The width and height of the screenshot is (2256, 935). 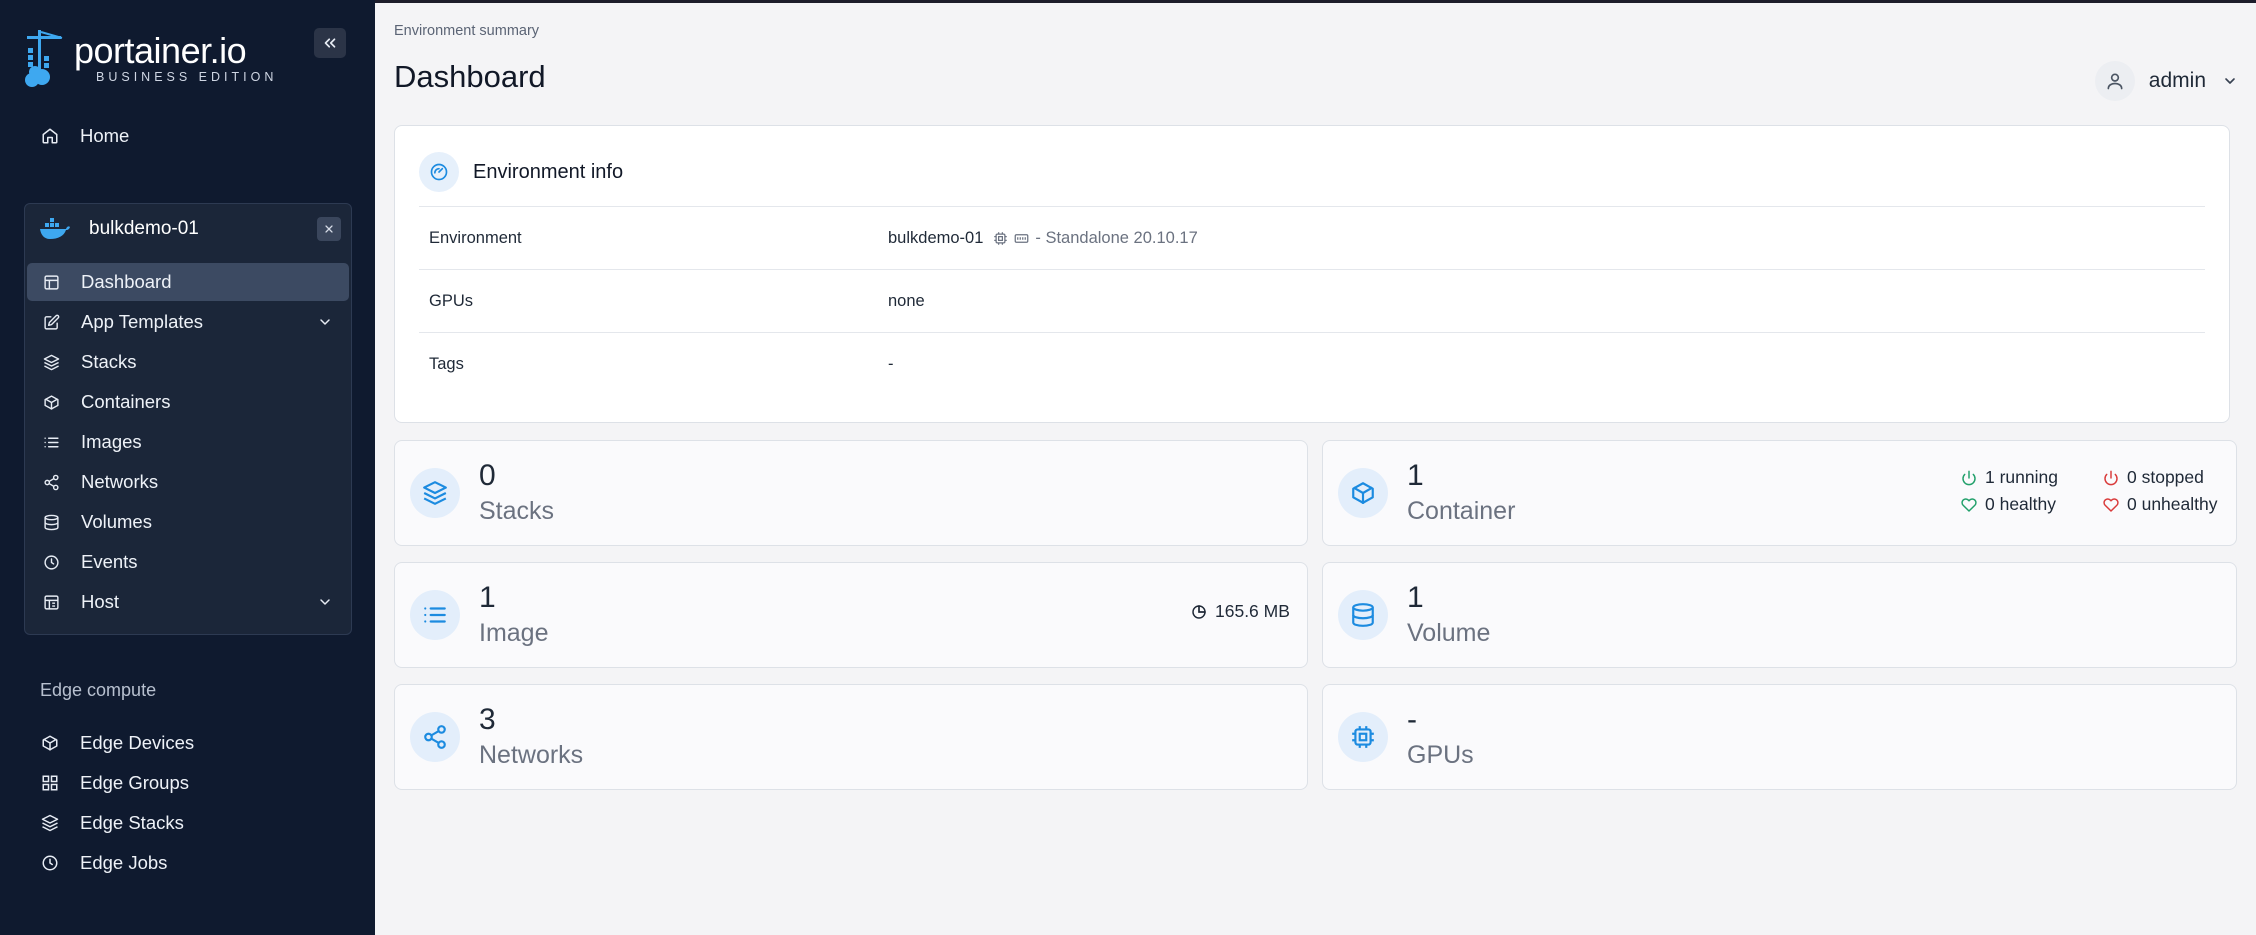 I want to click on sidebar-item-events: Events, so click(x=188, y=562).